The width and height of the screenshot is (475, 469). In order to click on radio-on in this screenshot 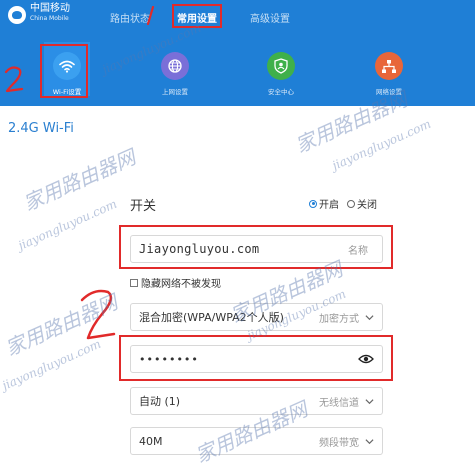, I will do `click(313, 203)`.